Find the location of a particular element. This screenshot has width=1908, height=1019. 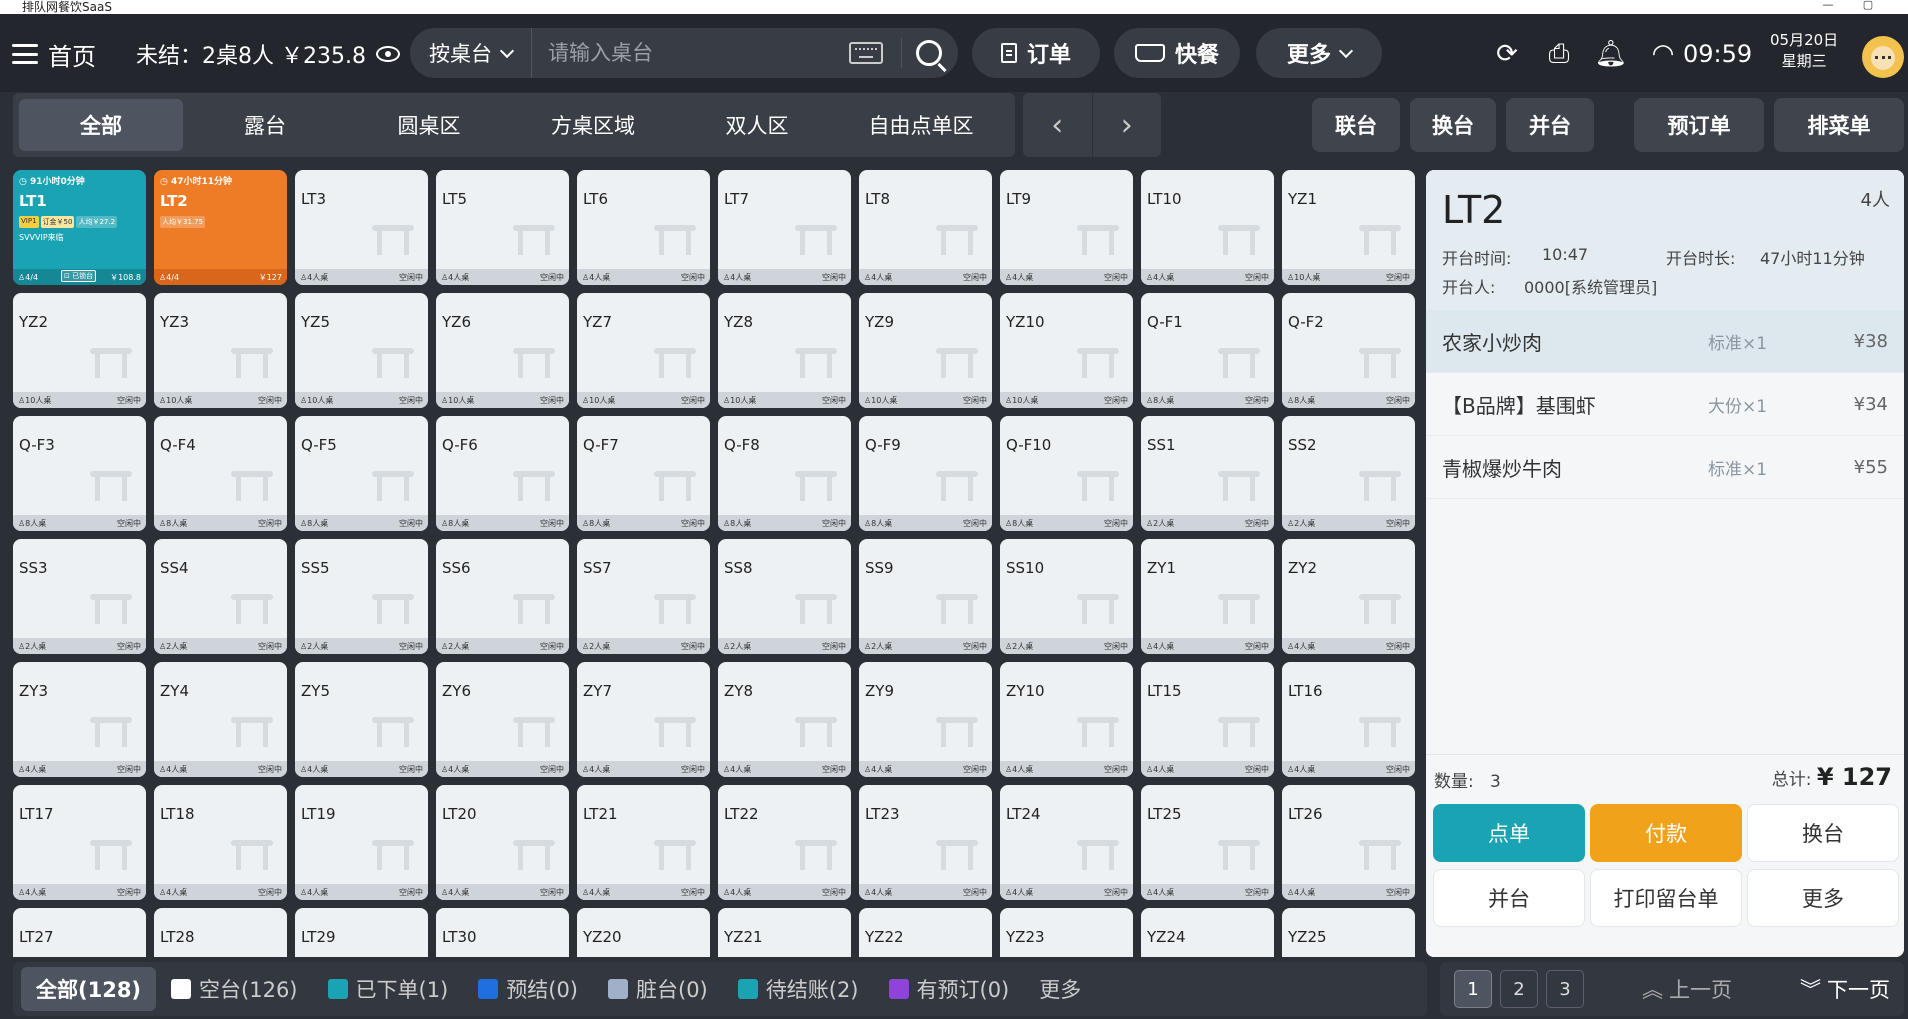

order-button: 点单 is located at coordinates (1509, 833).